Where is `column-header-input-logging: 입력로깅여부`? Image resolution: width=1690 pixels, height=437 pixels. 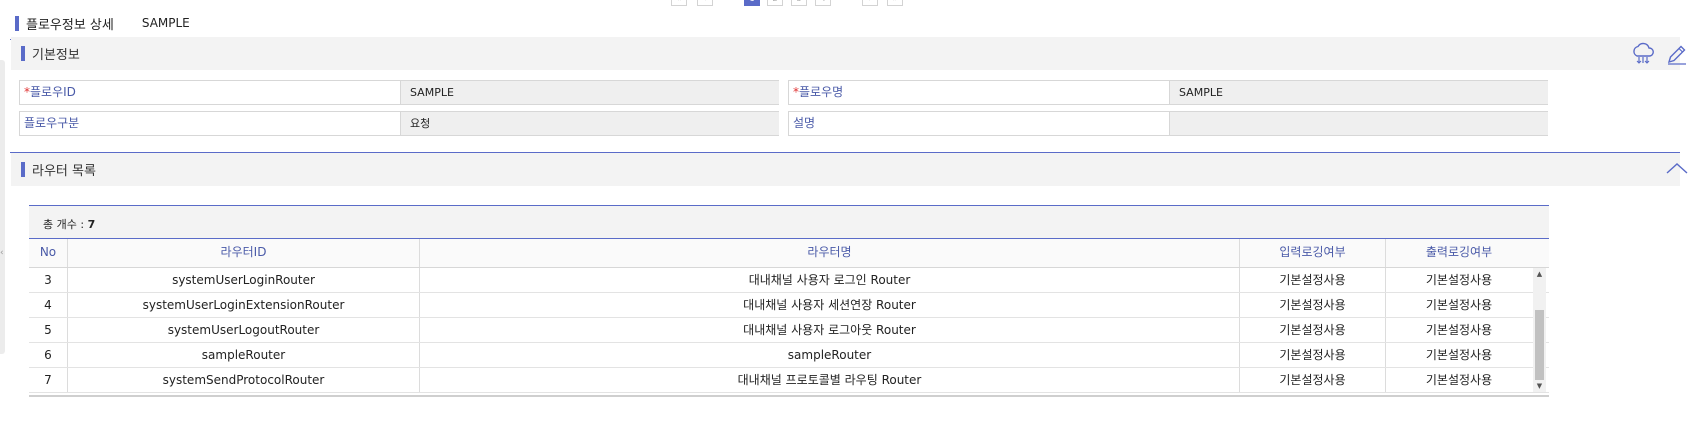
column-header-input-logging: 입력로깅여부 is located at coordinates (1313, 253).